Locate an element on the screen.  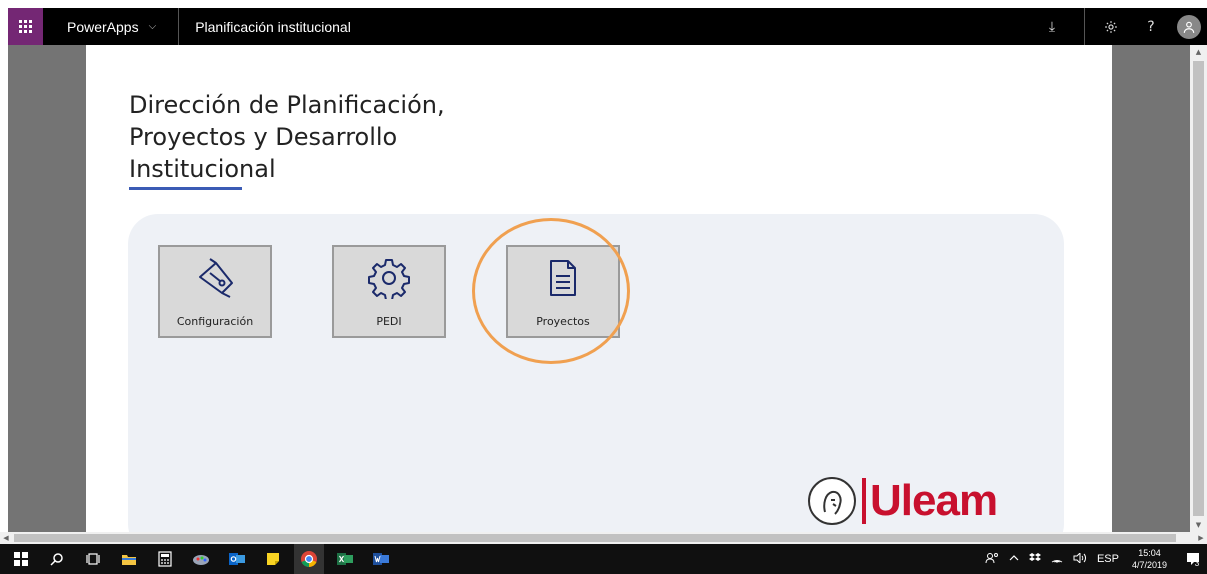
help-icon: ? is located at coordinates (1151, 26).